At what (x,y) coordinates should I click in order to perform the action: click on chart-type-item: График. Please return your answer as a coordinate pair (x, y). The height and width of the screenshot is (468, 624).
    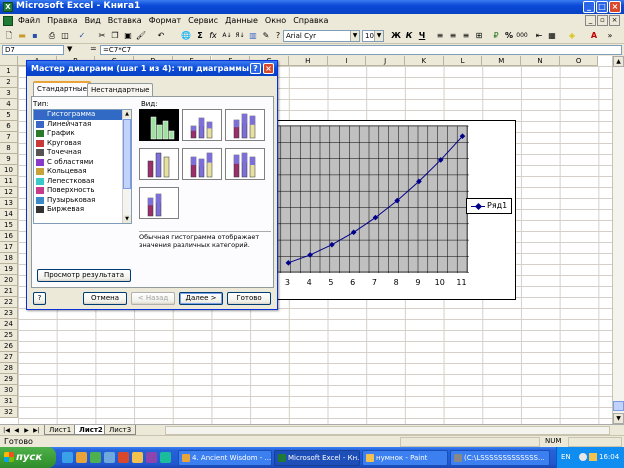
    Looking at the image, I should click on (82, 134).